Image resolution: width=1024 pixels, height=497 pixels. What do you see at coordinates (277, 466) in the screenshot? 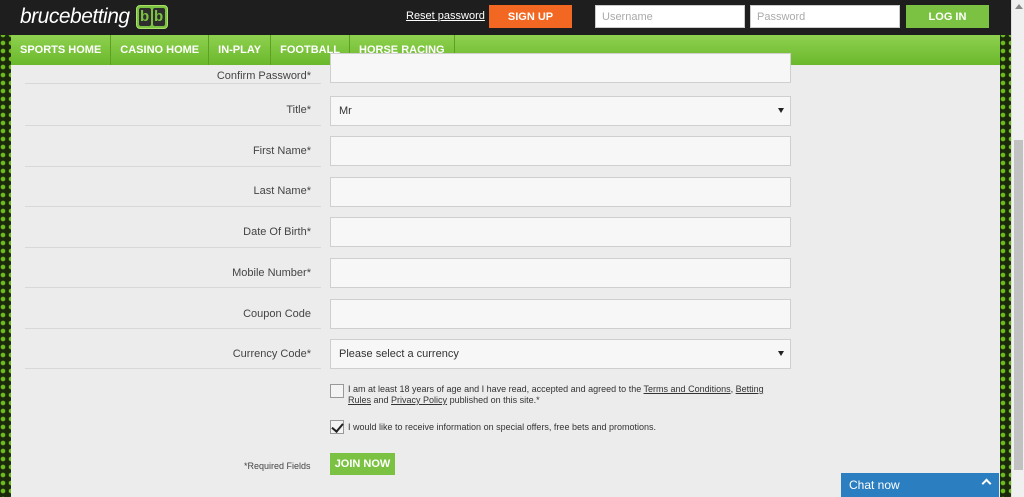
I see `required-fields-note: *Required Fields` at bounding box center [277, 466].